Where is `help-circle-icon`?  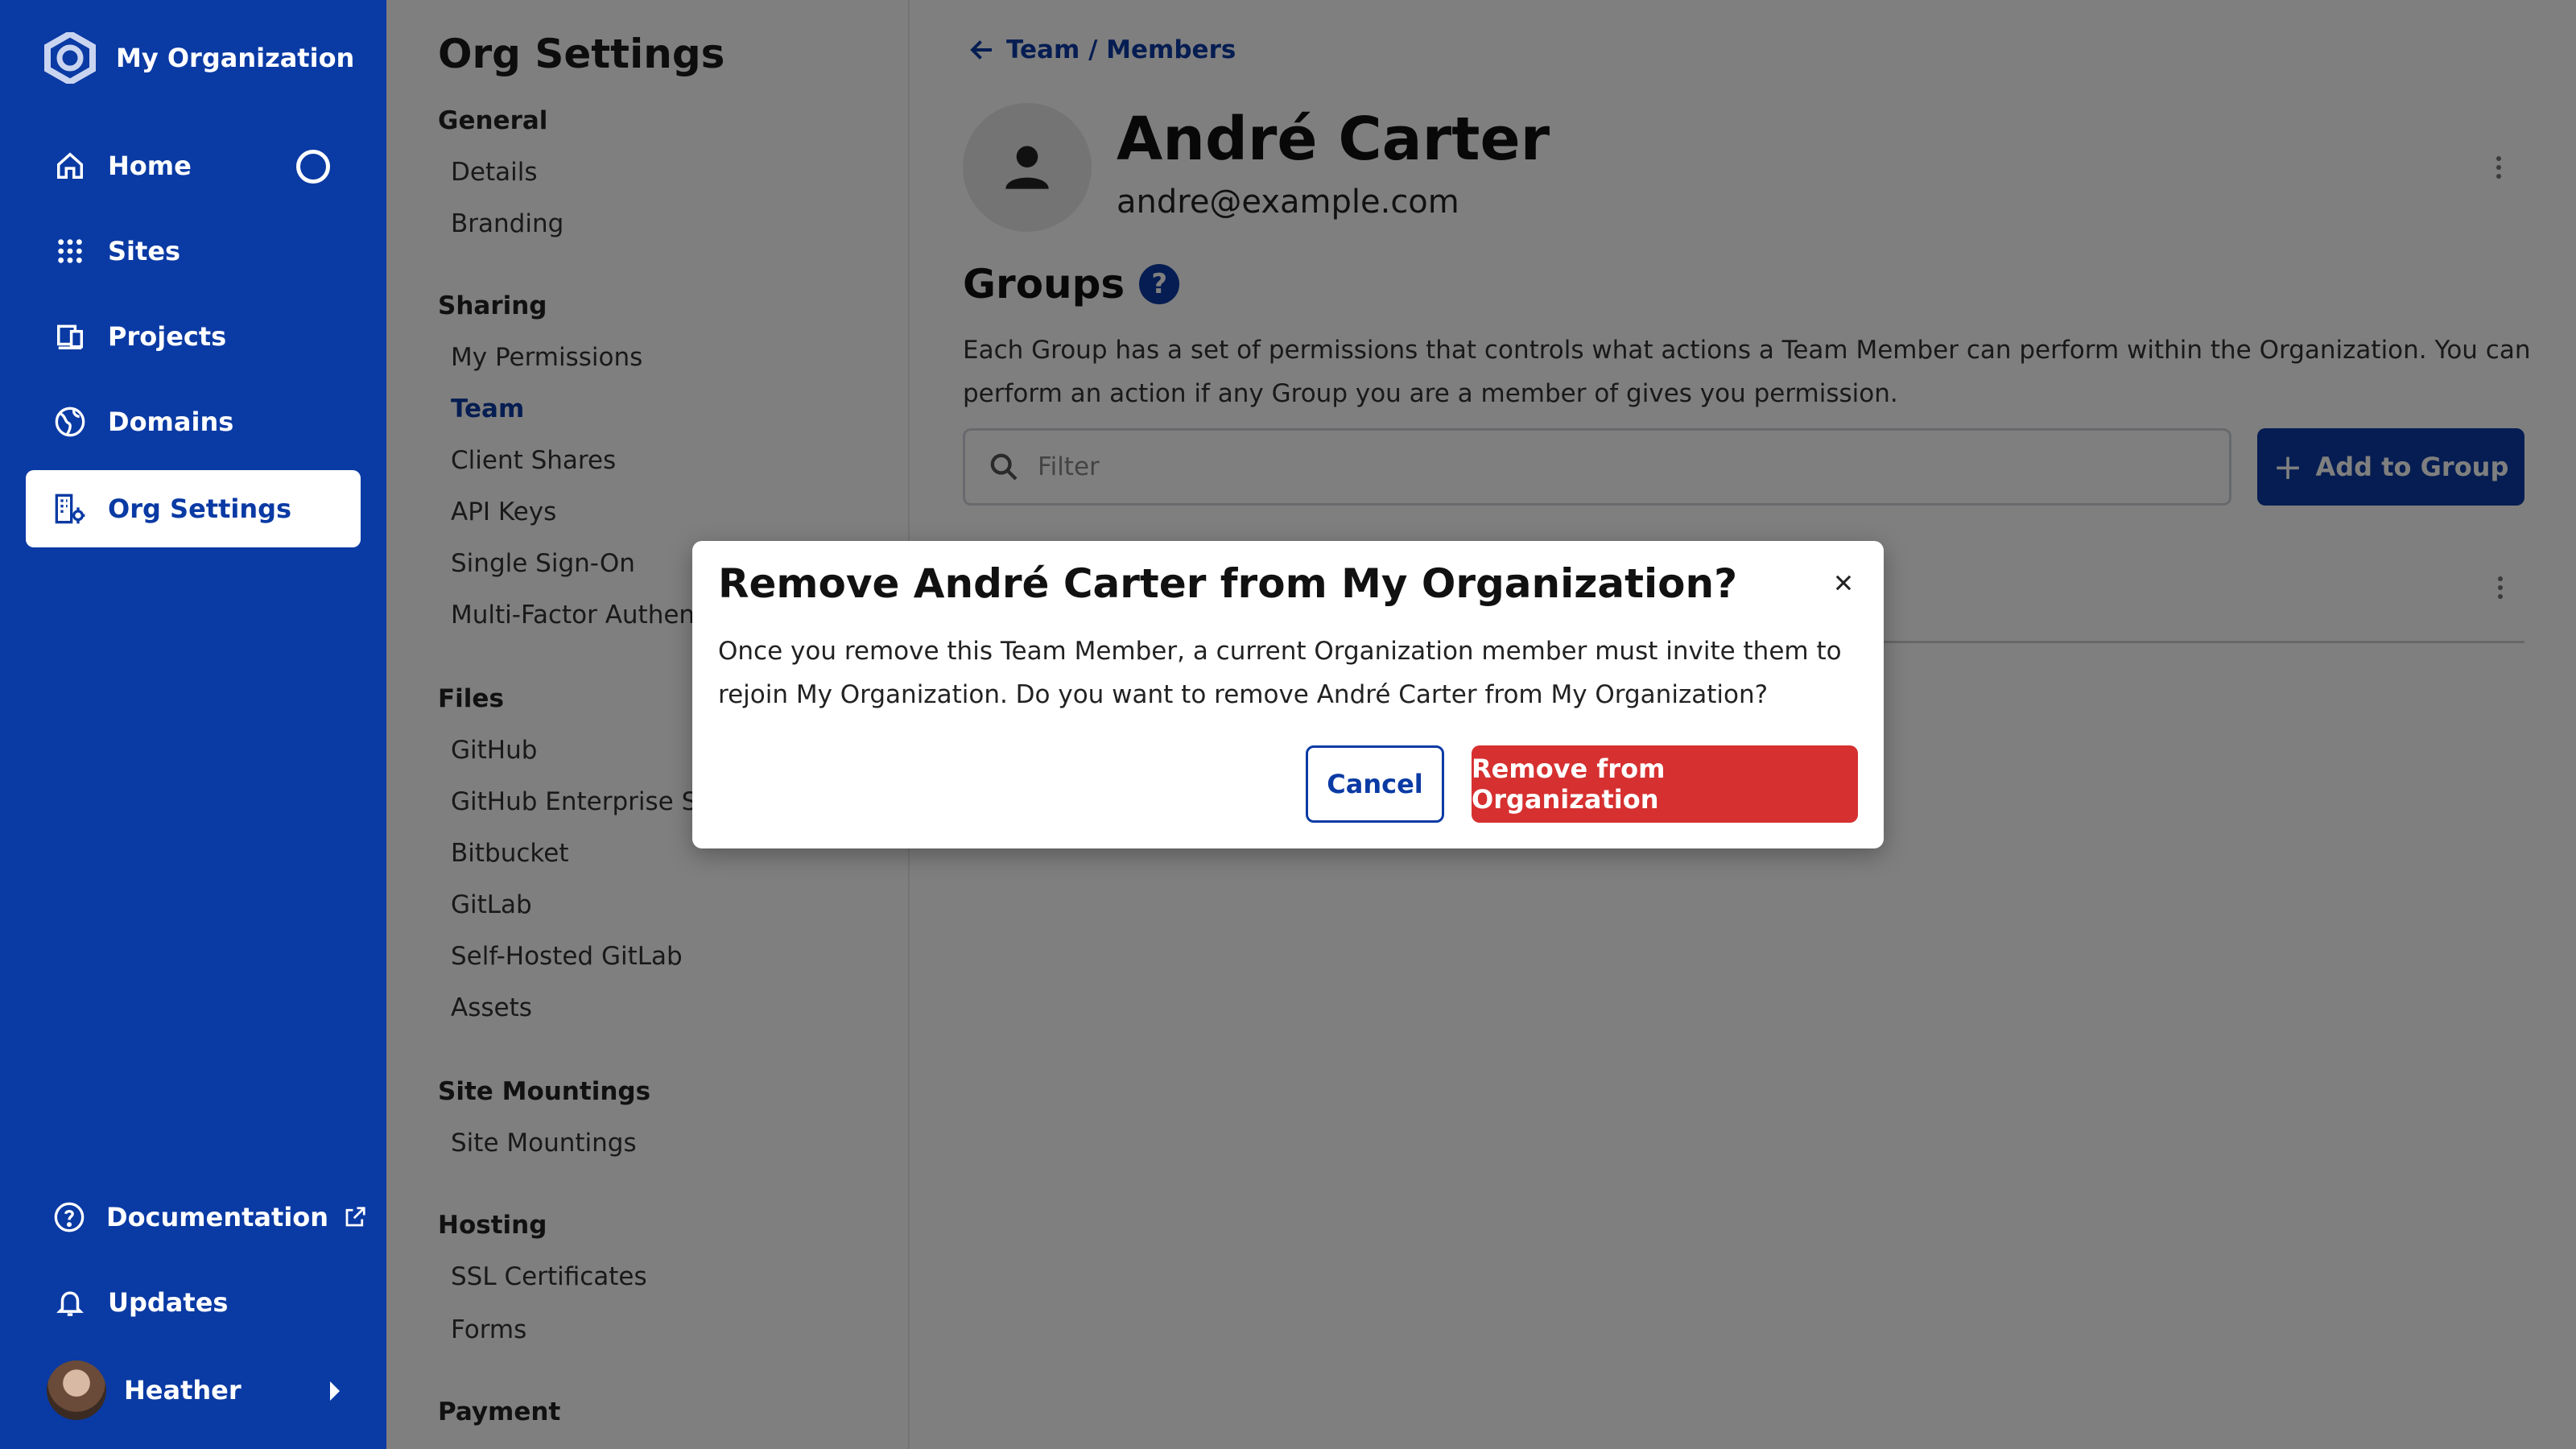 help-circle-icon is located at coordinates (69, 1217).